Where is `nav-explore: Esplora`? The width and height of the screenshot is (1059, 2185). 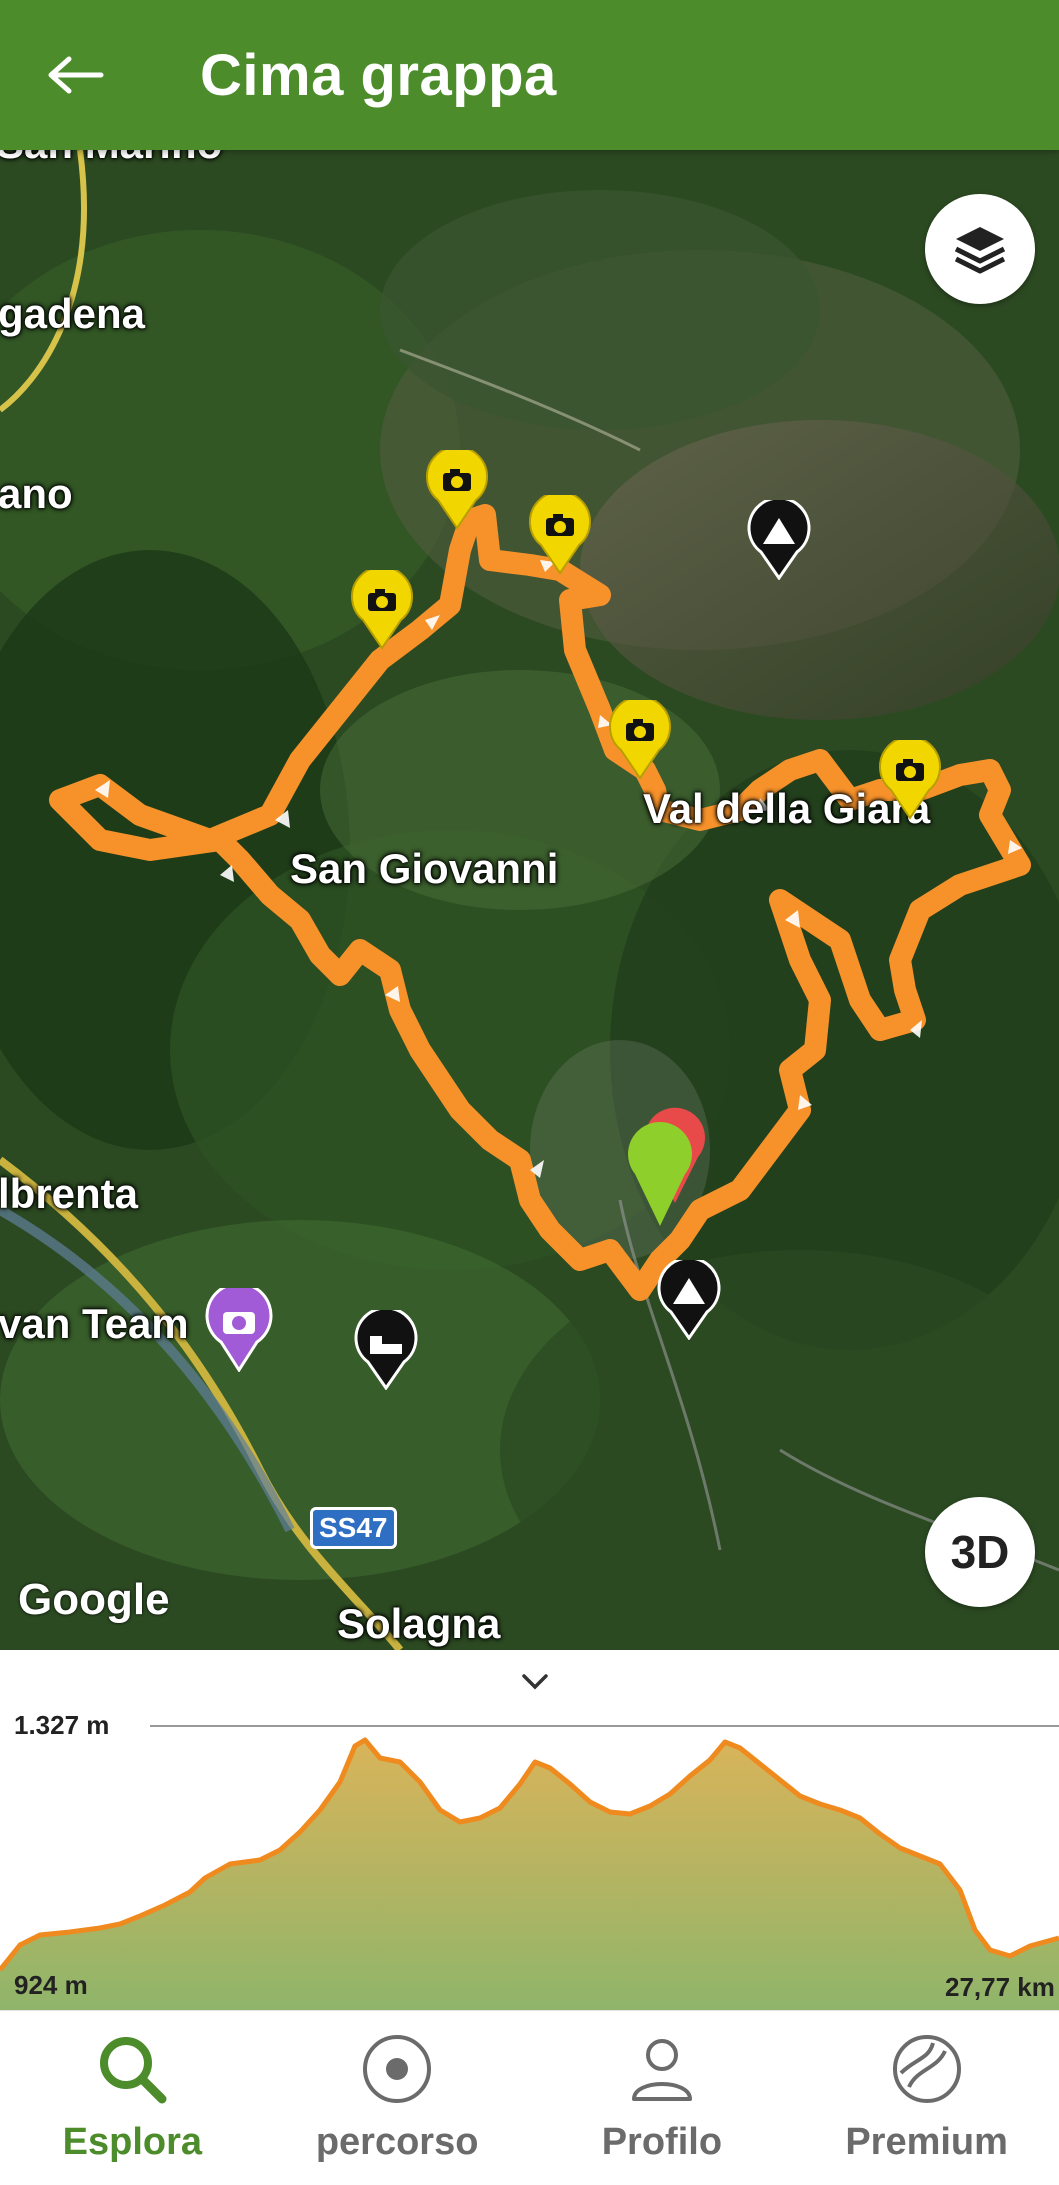
nav-explore: Esplora is located at coordinates (132, 2098).